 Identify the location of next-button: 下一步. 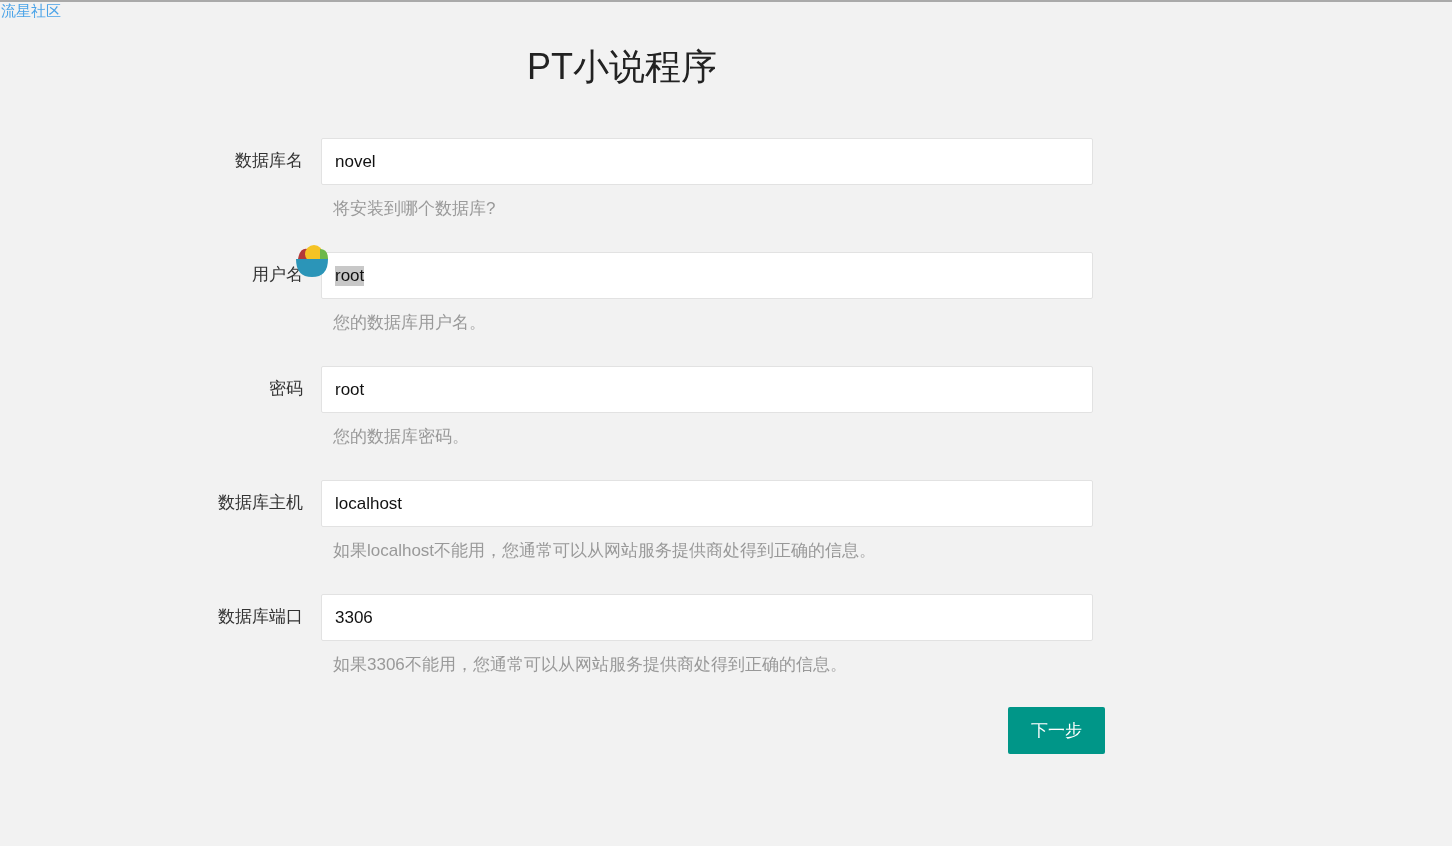
(1056, 730).